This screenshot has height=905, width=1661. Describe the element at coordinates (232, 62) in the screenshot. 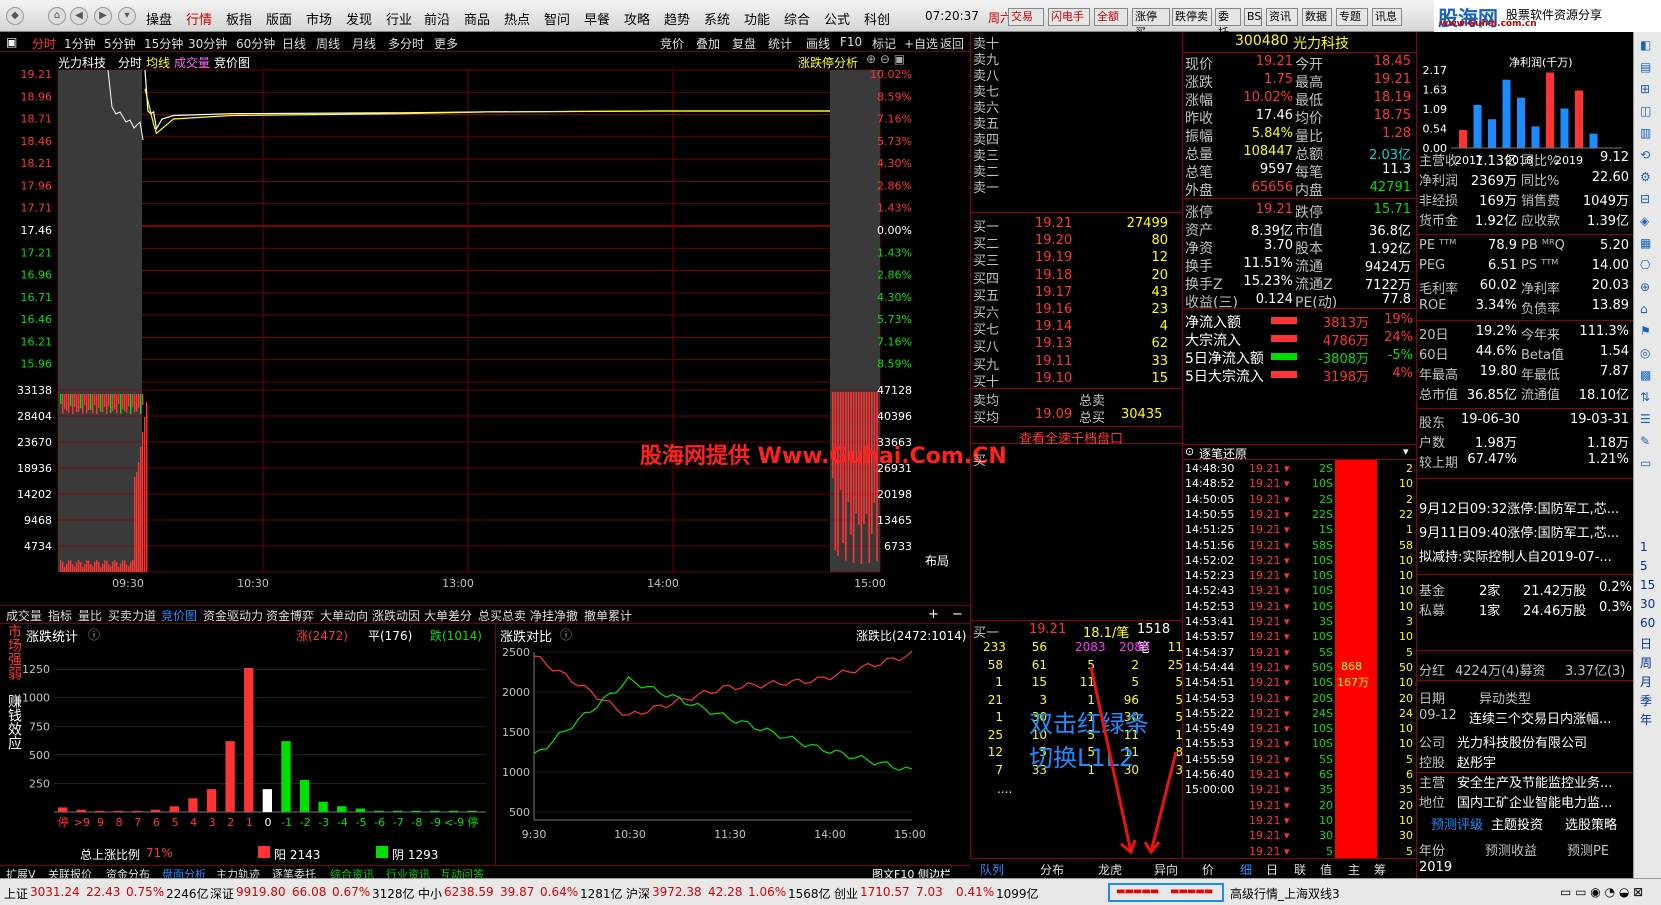

I see `chart-auction-label: 竞价图` at that location.